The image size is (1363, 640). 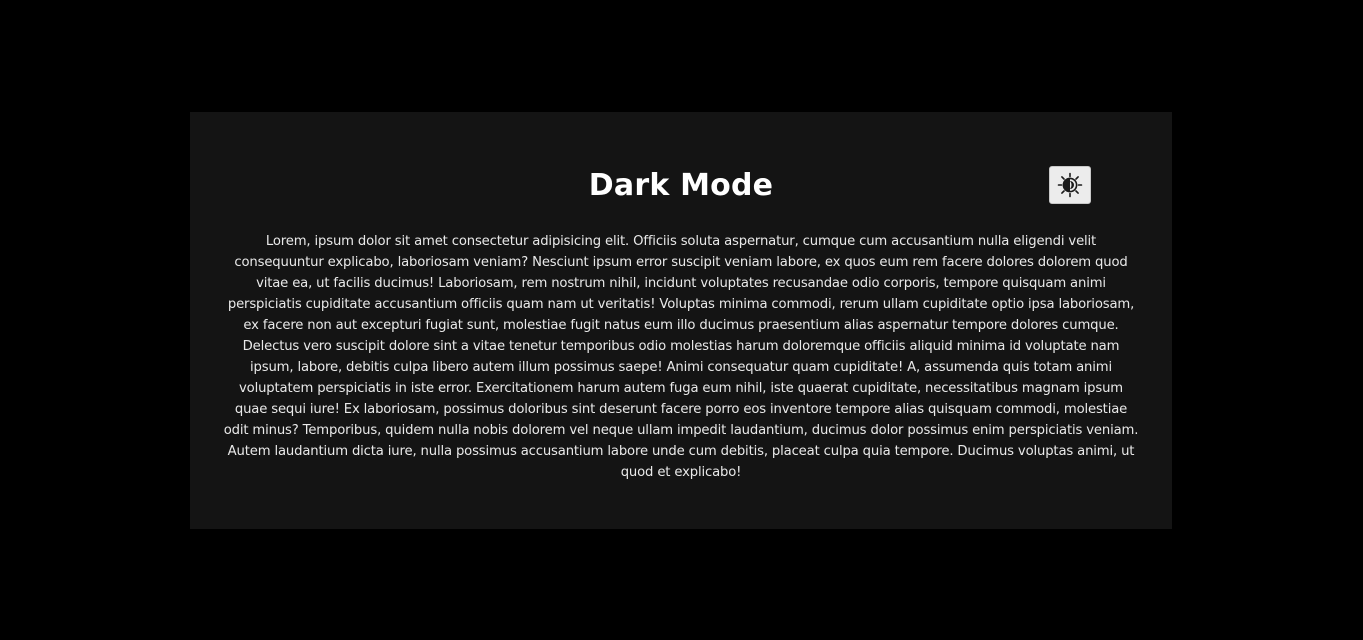 What do you see at coordinates (681, 185) in the screenshot?
I see `page-title: Dark Mode` at bounding box center [681, 185].